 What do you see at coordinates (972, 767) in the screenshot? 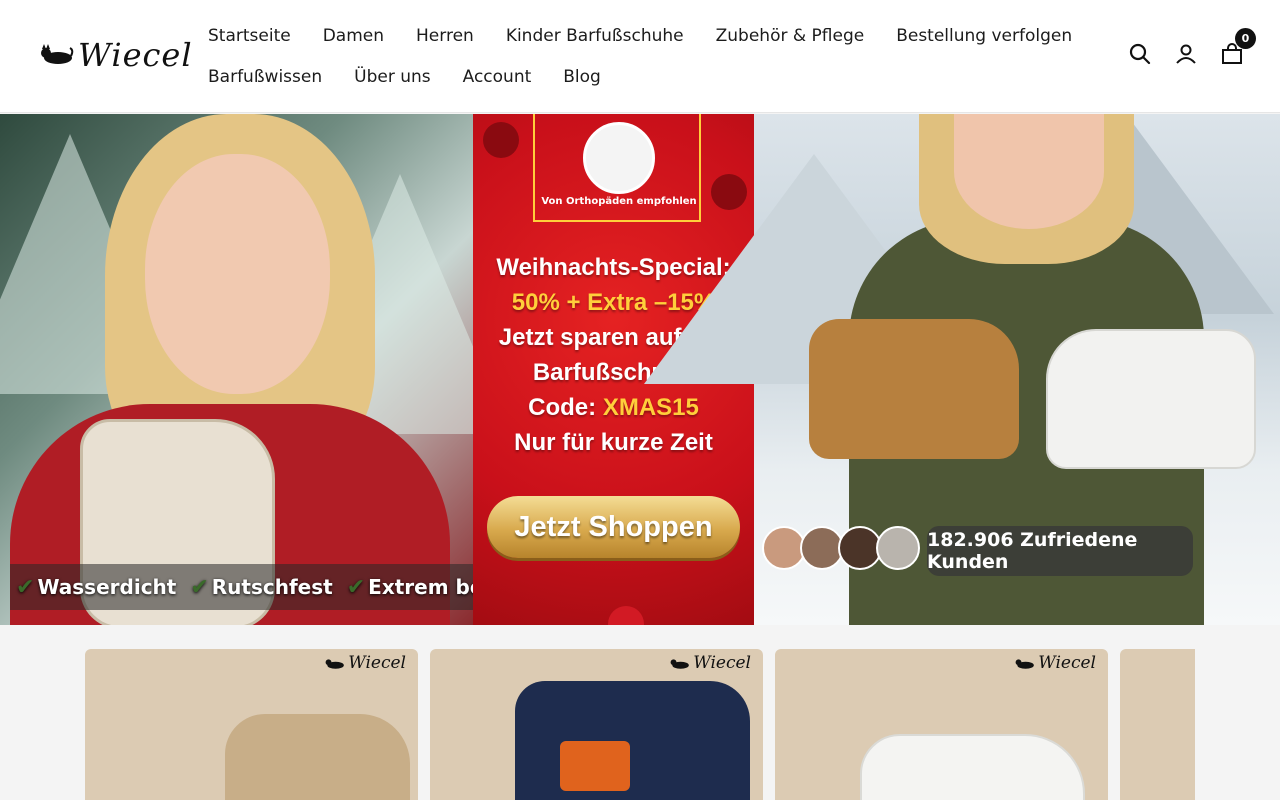
I see `white-shoe-image` at bounding box center [972, 767].